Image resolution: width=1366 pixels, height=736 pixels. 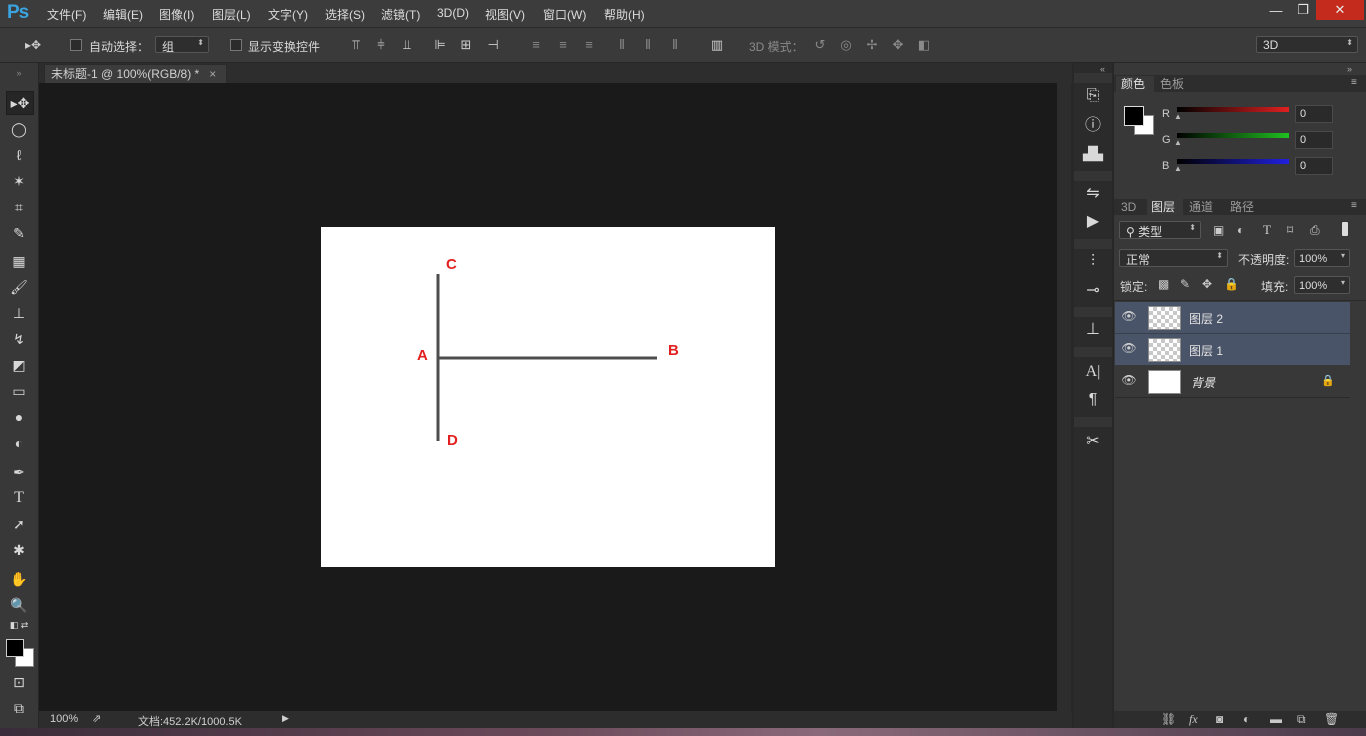 I want to click on add-mask-icon: ◙, so click(x=1219, y=719).